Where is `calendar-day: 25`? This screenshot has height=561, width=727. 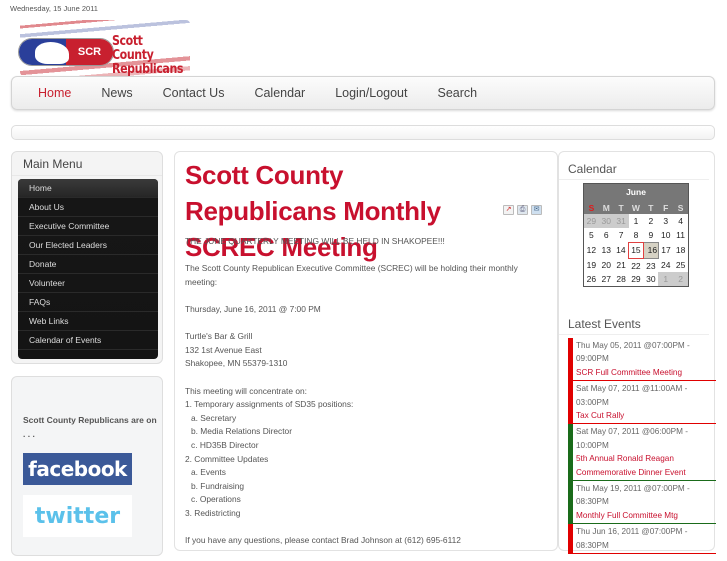
calendar-day: 25 is located at coordinates (680, 265).